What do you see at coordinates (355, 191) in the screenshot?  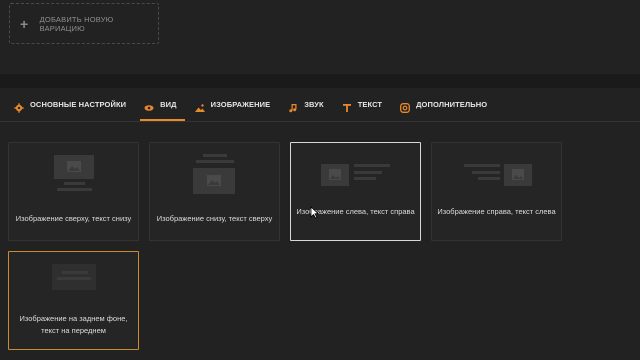 I see `layout-card-image-left: Изображение слева, текст справа` at bounding box center [355, 191].